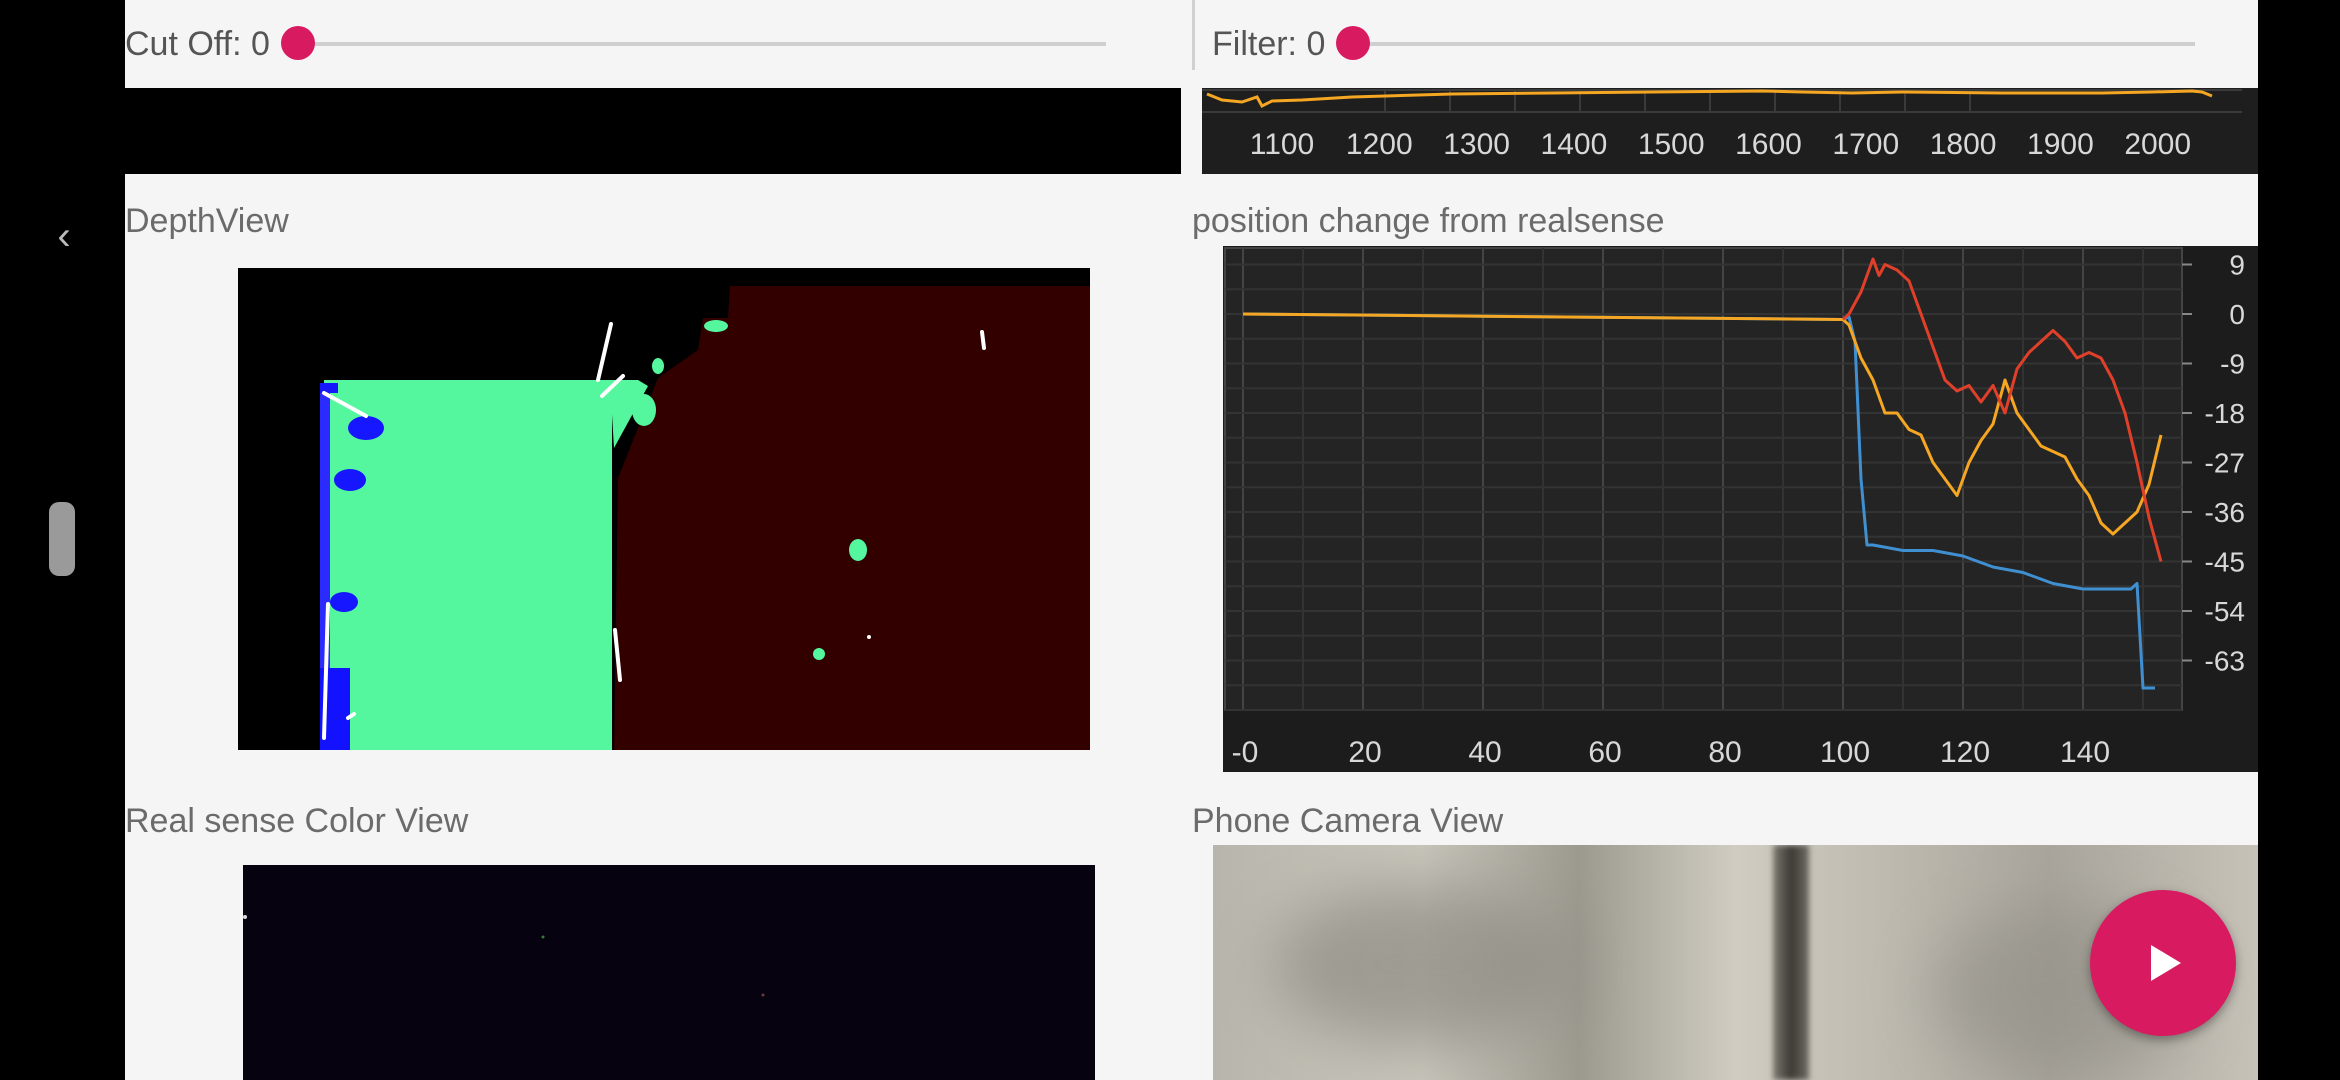 The height and width of the screenshot is (1080, 2340). What do you see at coordinates (2232, 364) in the screenshot?
I see `y-tick-label: -9` at bounding box center [2232, 364].